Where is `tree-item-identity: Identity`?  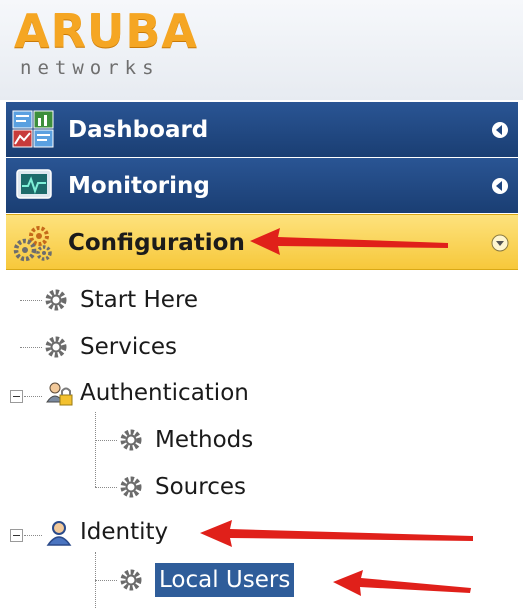 tree-item-identity: Identity is located at coordinates (124, 532).